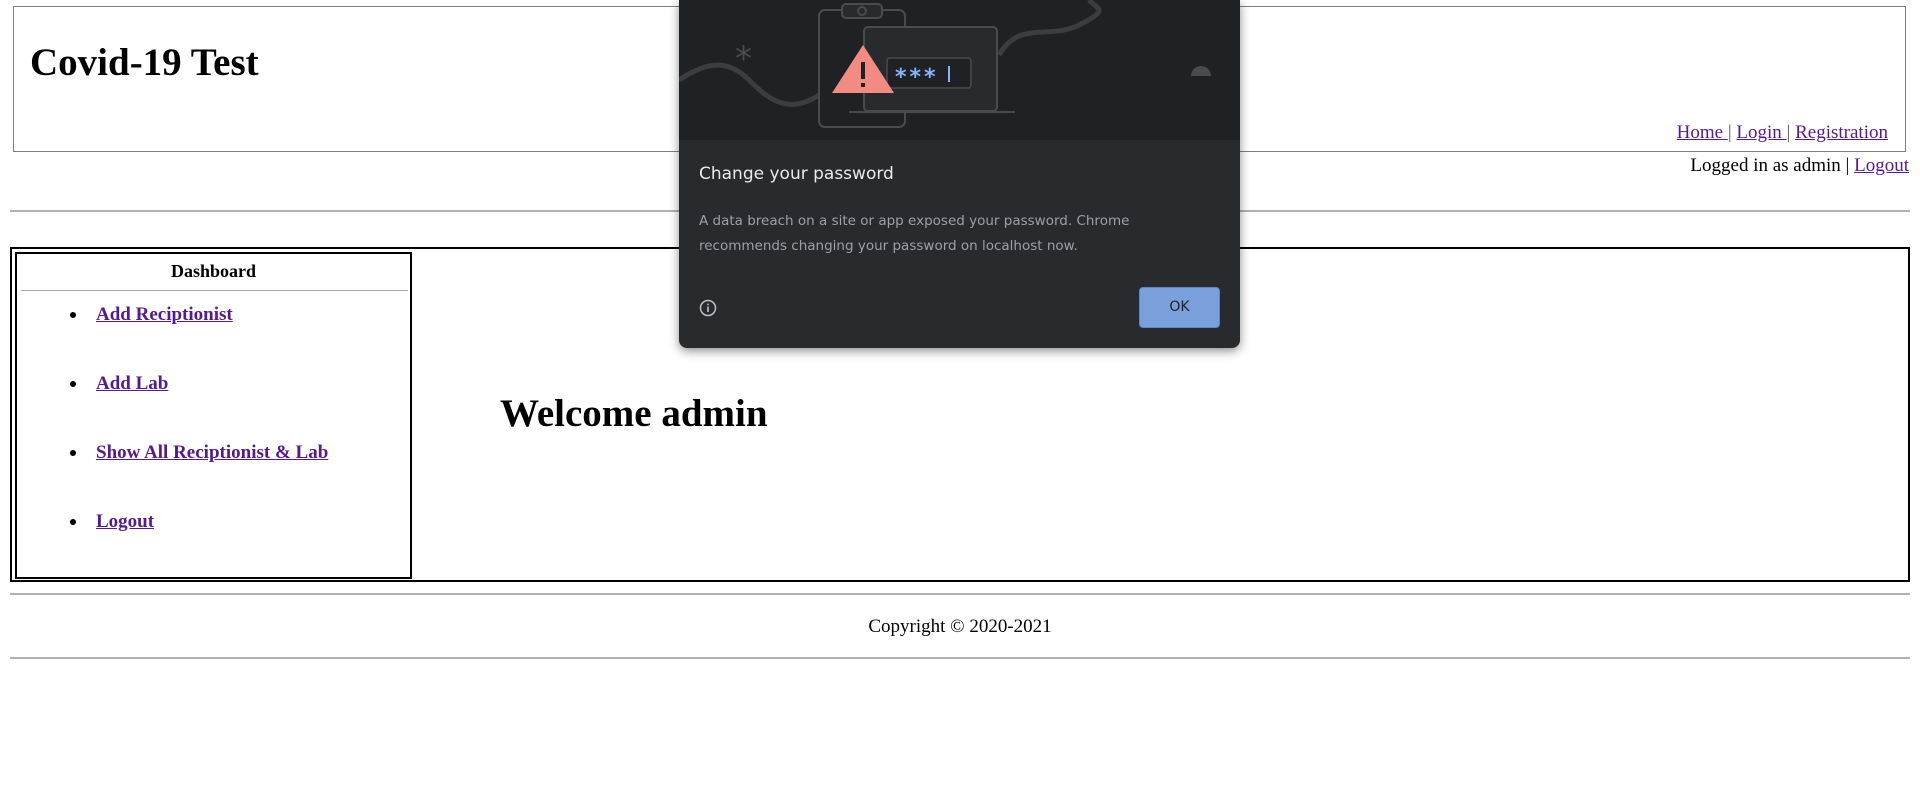 The height and width of the screenshot is (804, 1920). What do you see at coordinates (125, 521) in the screenshot?
I see `sidebar-logout-link: Logout` at bounding box center [125, 521].